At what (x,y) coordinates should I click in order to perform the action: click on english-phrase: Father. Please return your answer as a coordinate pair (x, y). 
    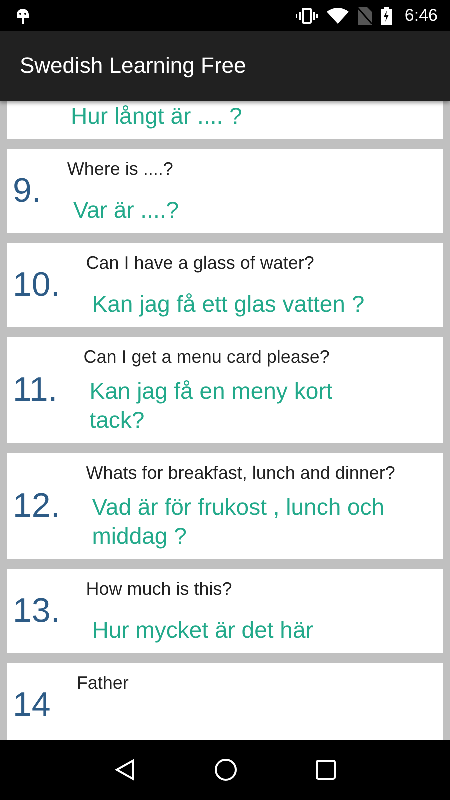
    Looking at the image, I should click on (103, 683).